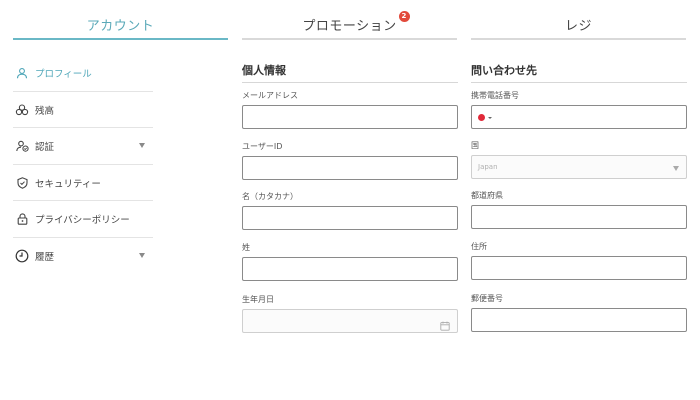 This screenshot has height=400, width=700. Describe the element at coordinates (22, 183) in the screenshot. I see `shield-icon` at that location.